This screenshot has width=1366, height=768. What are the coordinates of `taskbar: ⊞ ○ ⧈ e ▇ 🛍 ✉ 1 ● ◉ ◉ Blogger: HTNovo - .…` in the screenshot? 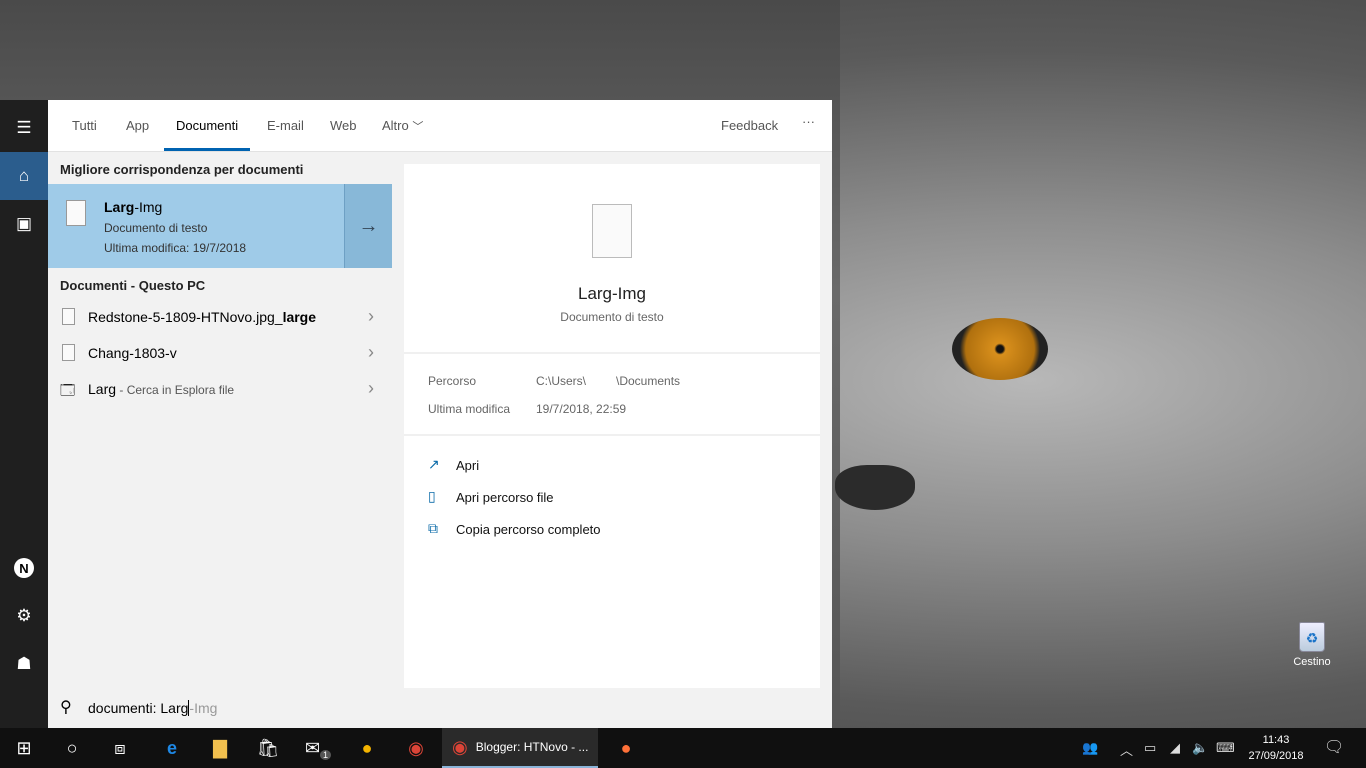 It's located at (683, 748).